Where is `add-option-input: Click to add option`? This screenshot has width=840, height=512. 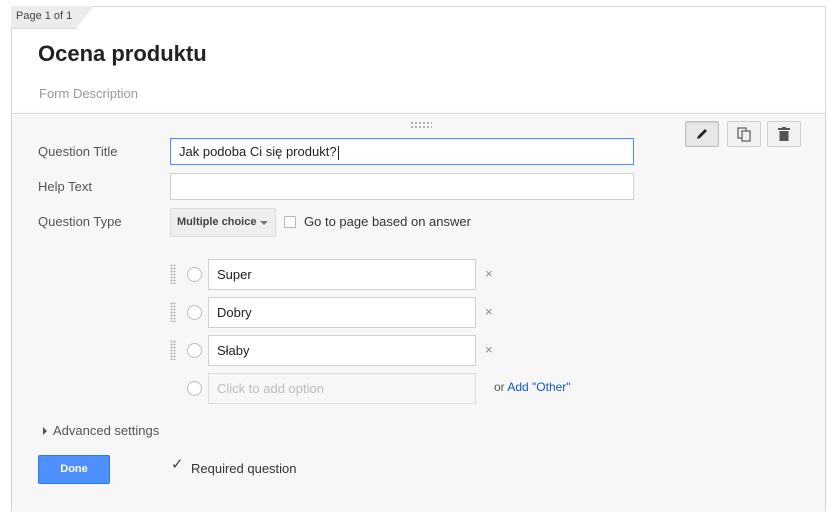 add-option-input: Click to add option is located at coordinates (342, 388).